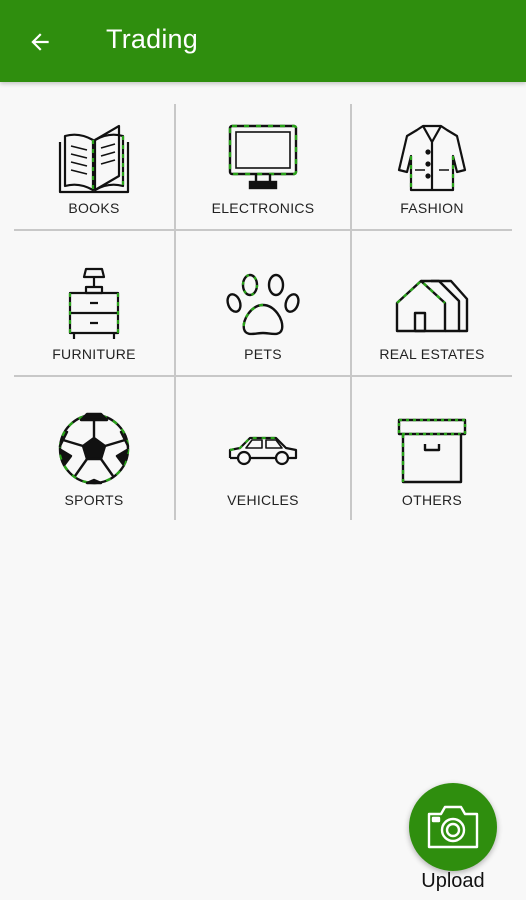 This screenshot has width=526, height=900. Describe the element at coordinates (94, 354) in the screenshot. I see `category-label: FURNITURE` at that location.